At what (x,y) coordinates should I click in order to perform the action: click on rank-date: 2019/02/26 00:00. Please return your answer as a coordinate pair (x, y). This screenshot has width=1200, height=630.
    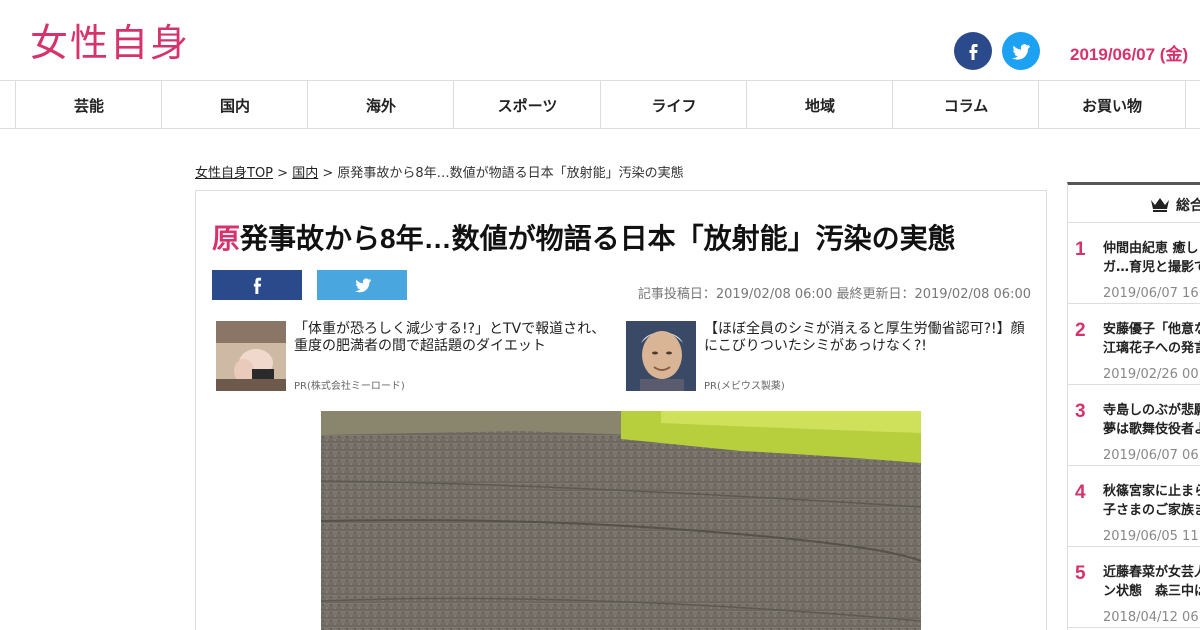
    Looking at the image, I should click on (1151, 374).